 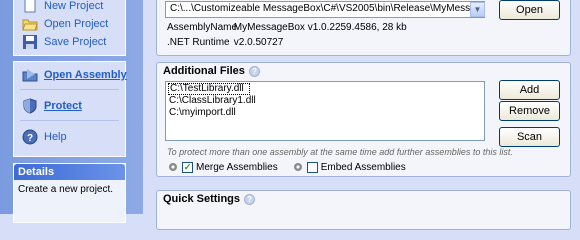 I want to click on new-project-label: New Project, so click(x=74, y=6).